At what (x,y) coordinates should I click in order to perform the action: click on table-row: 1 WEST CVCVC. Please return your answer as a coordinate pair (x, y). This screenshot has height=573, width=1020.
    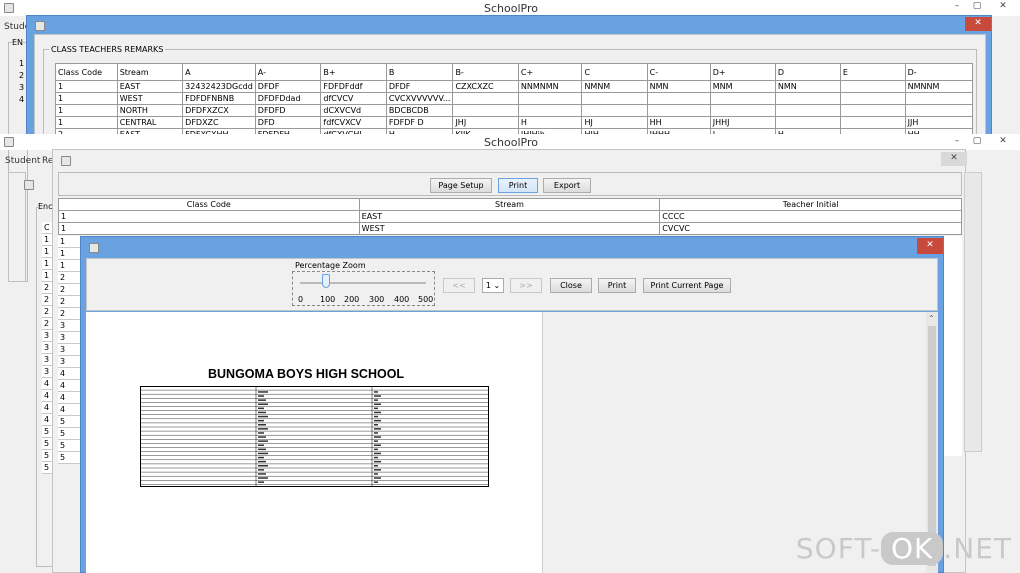
    Looking at the image, I should click on (510, 228).